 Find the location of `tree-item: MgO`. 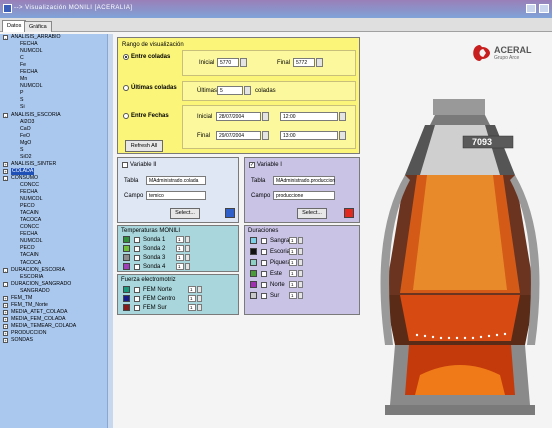

tree-item: MgO is located at coordinates (56, 143).